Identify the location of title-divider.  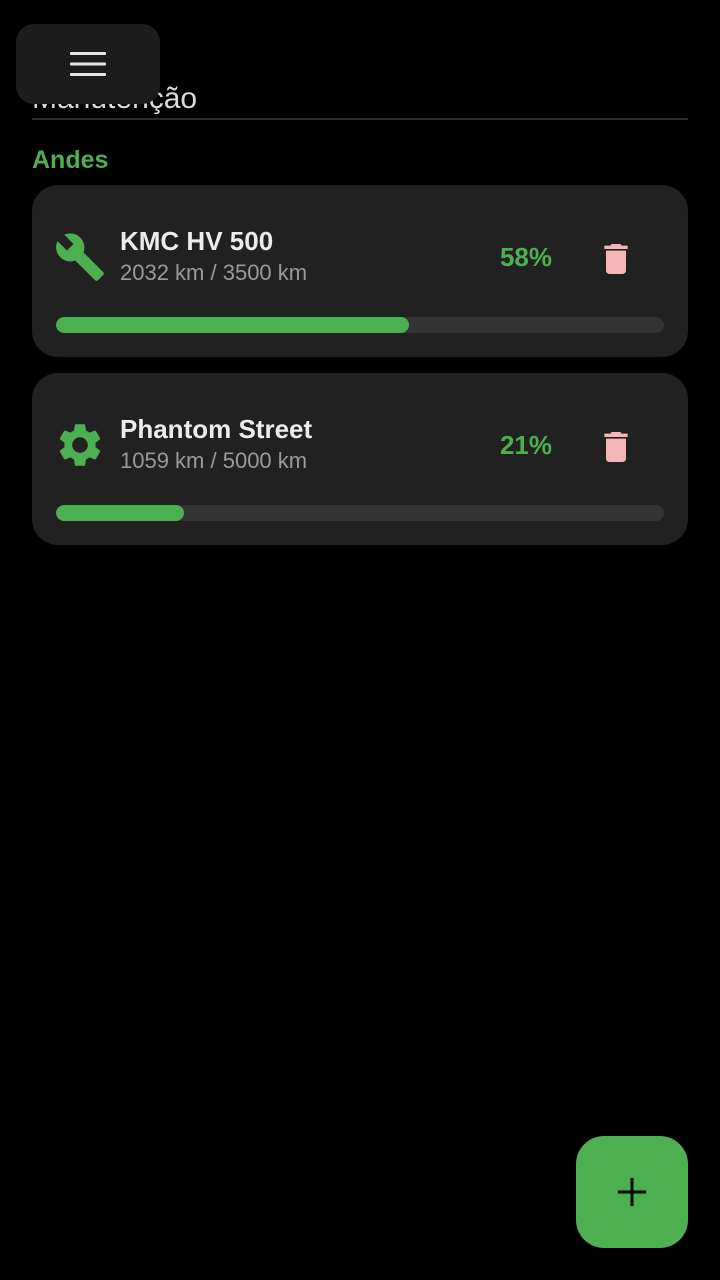
(360, 119).